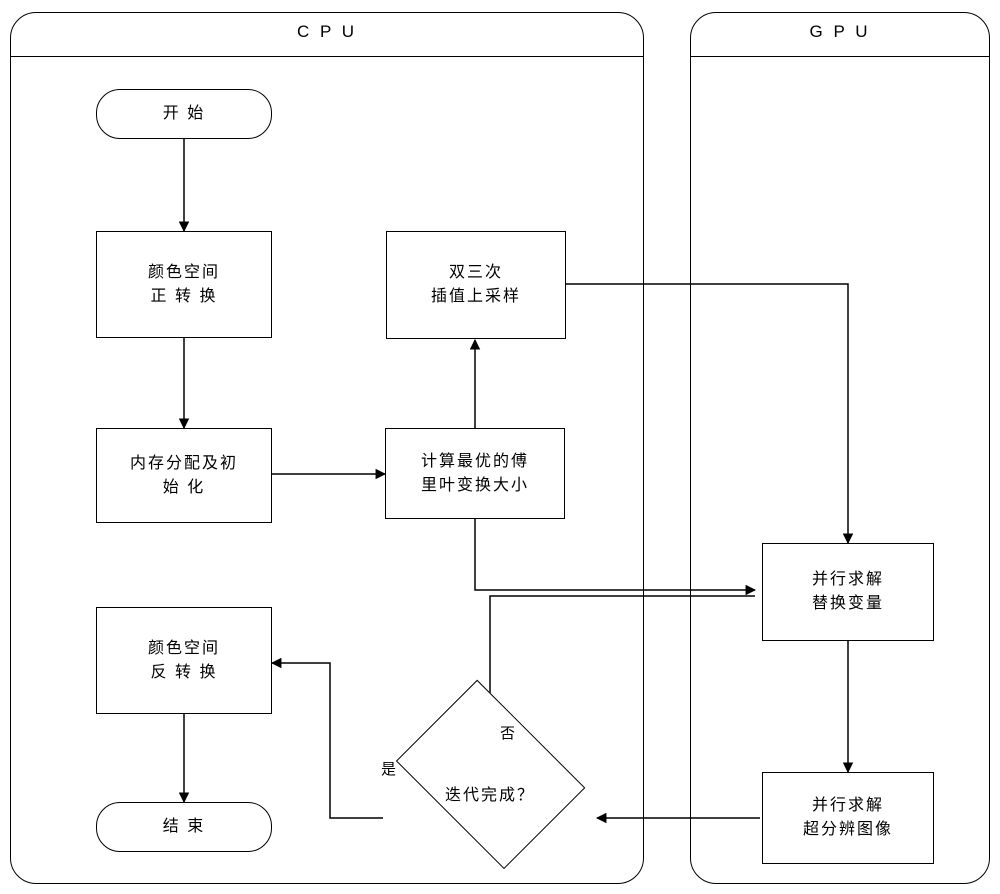 Image resolution: width=1000 pixels, height=894 pixels. What do you see at coordinates (474, 461) in the screenshot?
I see `node-optimal-fft-size-line-1: 计算最优的傅` at bounding box center [474, 461].